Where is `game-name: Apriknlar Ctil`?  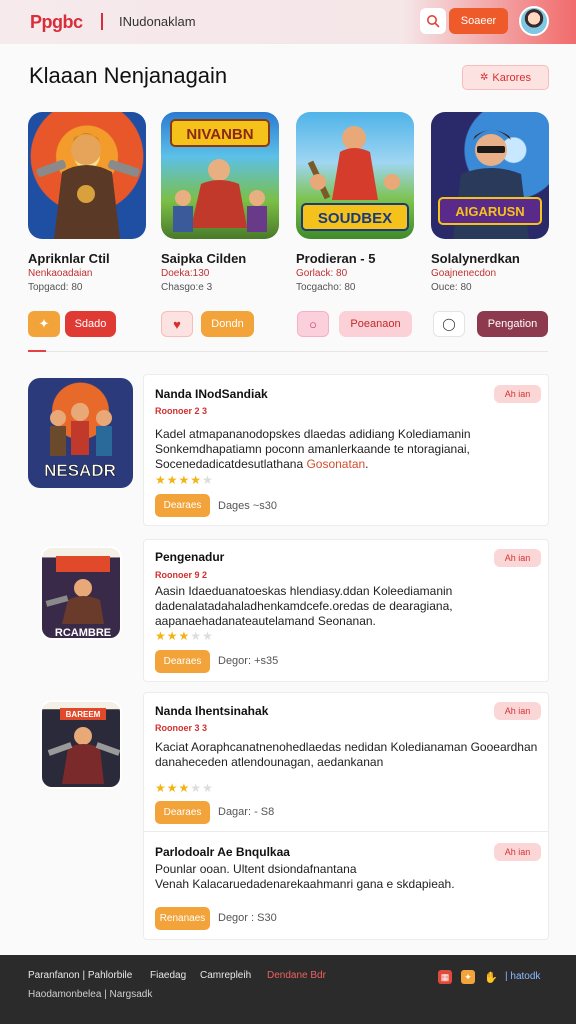 game-name: Apriknlar Ctil is located at coordinates (69, 258).